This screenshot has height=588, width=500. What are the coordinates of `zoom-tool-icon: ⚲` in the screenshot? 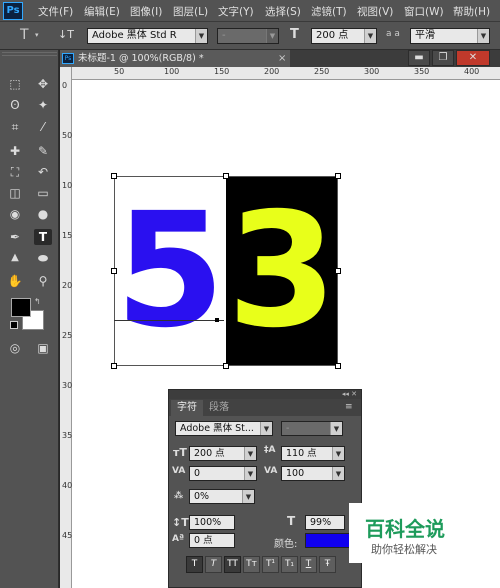 It's located at (43, 281).